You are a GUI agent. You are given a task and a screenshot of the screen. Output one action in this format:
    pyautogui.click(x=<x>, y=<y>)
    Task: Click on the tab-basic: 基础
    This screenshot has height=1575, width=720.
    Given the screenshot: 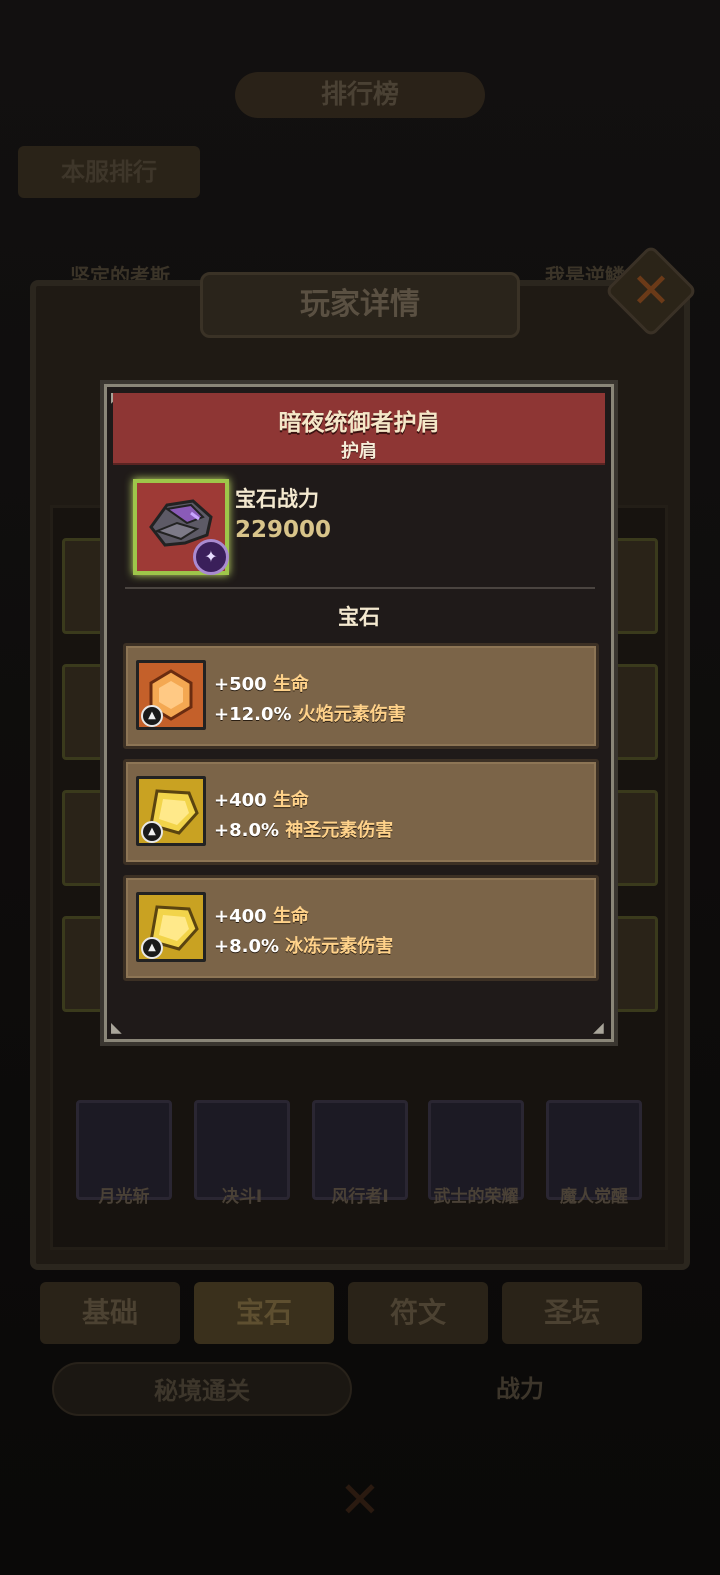 What is the action you would take?
    pyautogui.click(x=110, y=1313)
    